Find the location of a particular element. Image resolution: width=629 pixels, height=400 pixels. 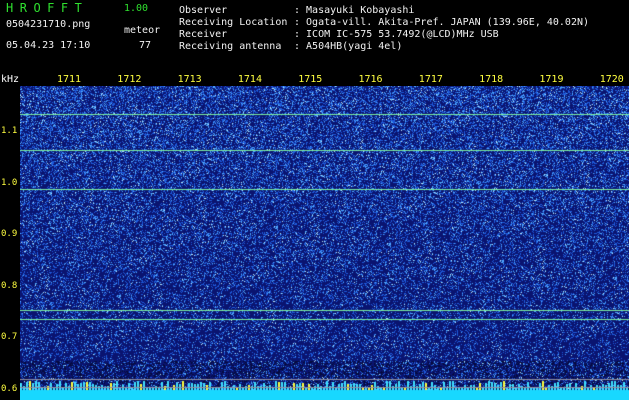

time-tick-1714: 1714 is located at coordinates (249, 79).